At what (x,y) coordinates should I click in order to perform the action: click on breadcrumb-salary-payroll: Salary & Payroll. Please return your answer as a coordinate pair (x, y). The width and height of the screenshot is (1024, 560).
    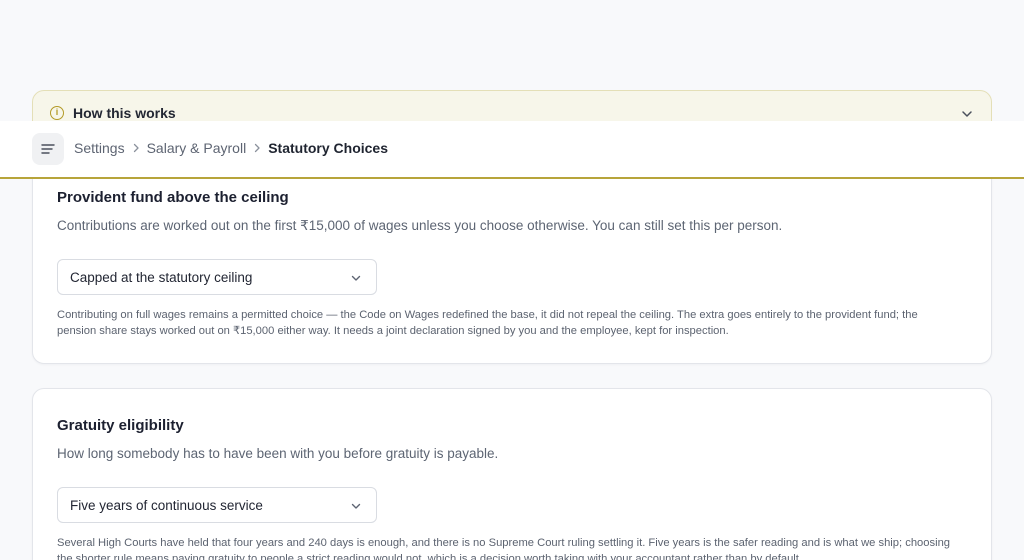
    Looking at the image, I should click on (197, 148).